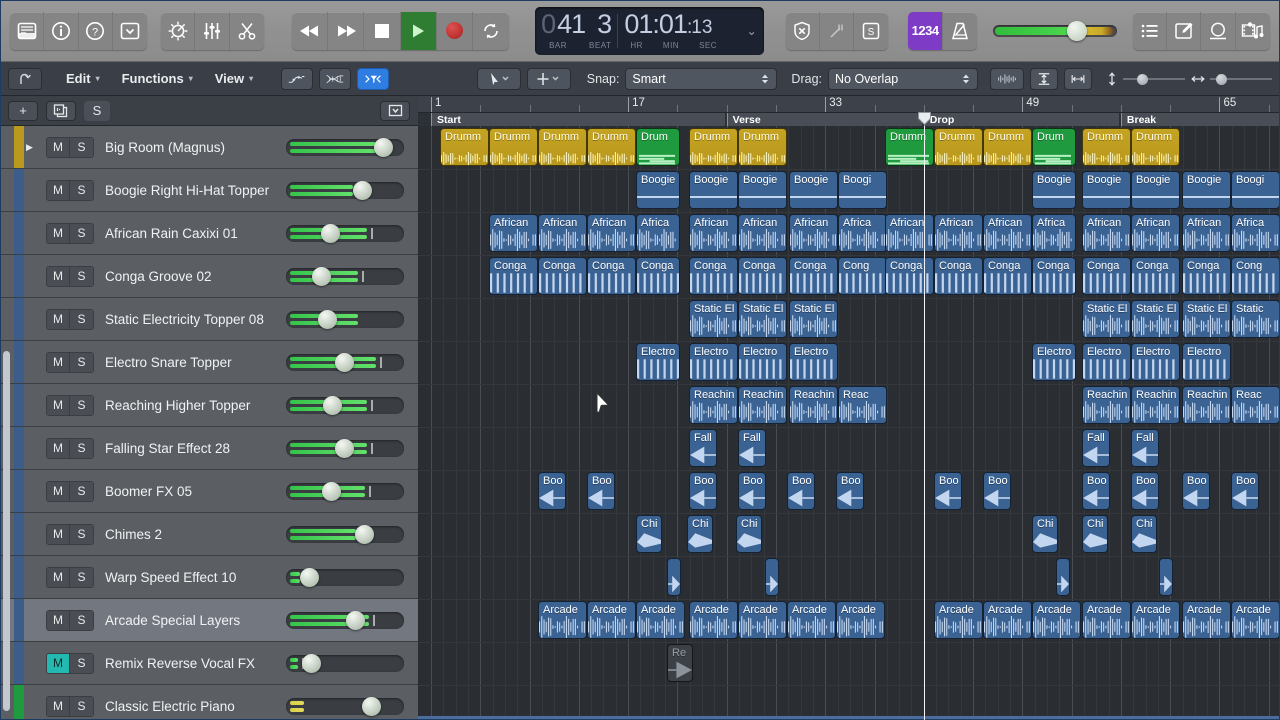  Describe the element at coordinates (382, 30) in the screenshot. I see `stop-button` at that location.